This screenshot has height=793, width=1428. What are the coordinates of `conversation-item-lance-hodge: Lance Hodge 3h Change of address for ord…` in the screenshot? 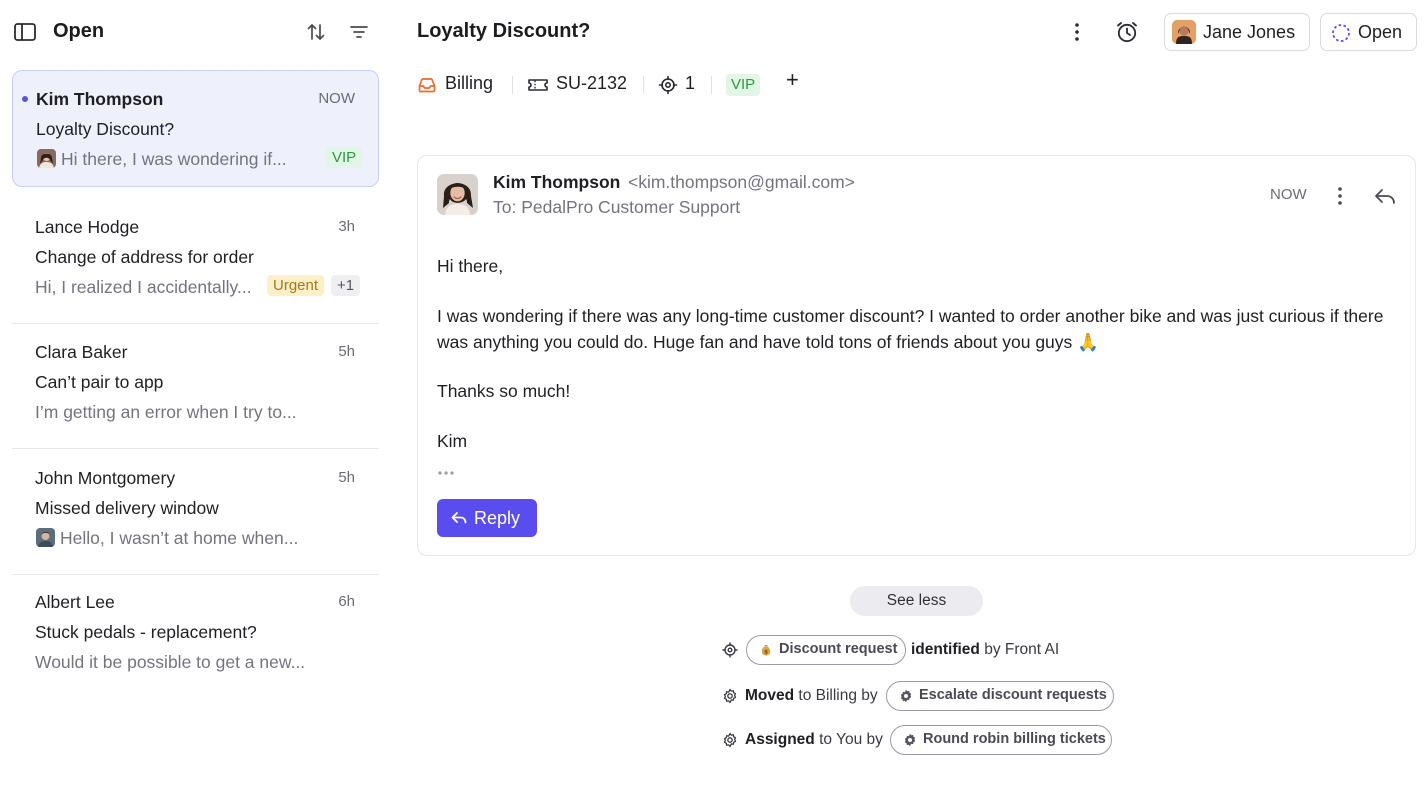 It's located at (195, 261).